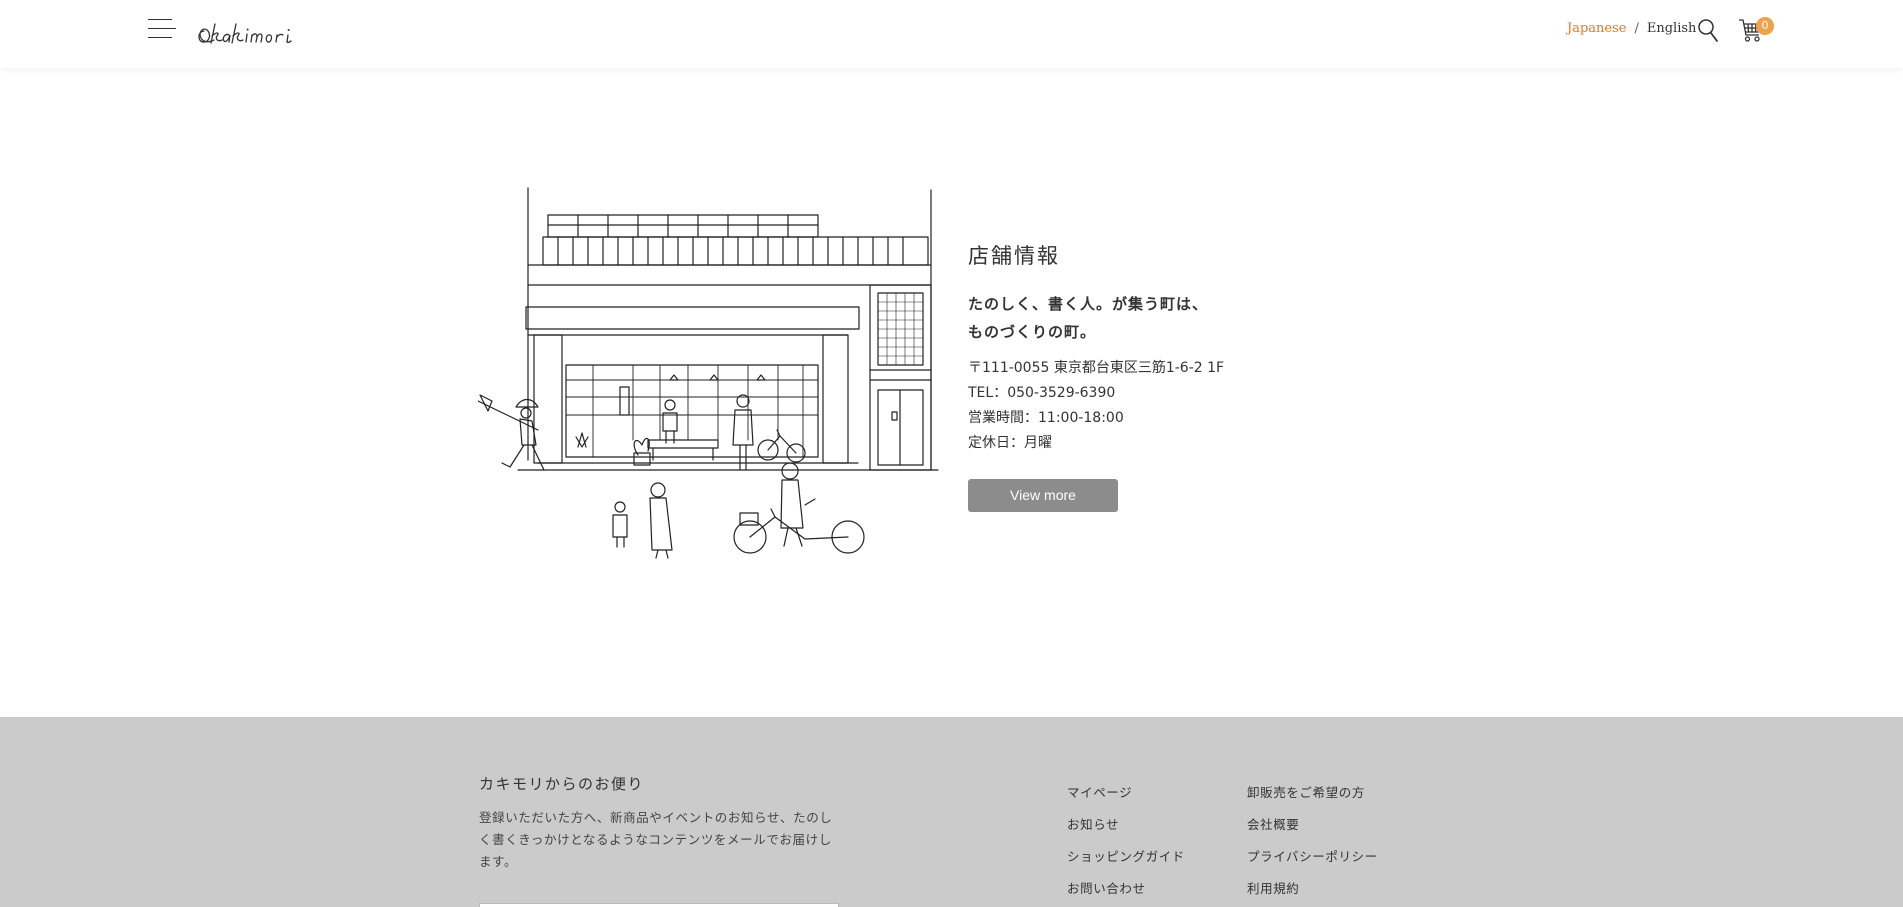 Image resolution: width=1903 pixels, height=907 pixels. What do you see at coordinates (1088, 304) in the screenshot?
I see `store-tagline-line1: たのしく、書く人。が集う町は、` at bounding box center [1088, 304].